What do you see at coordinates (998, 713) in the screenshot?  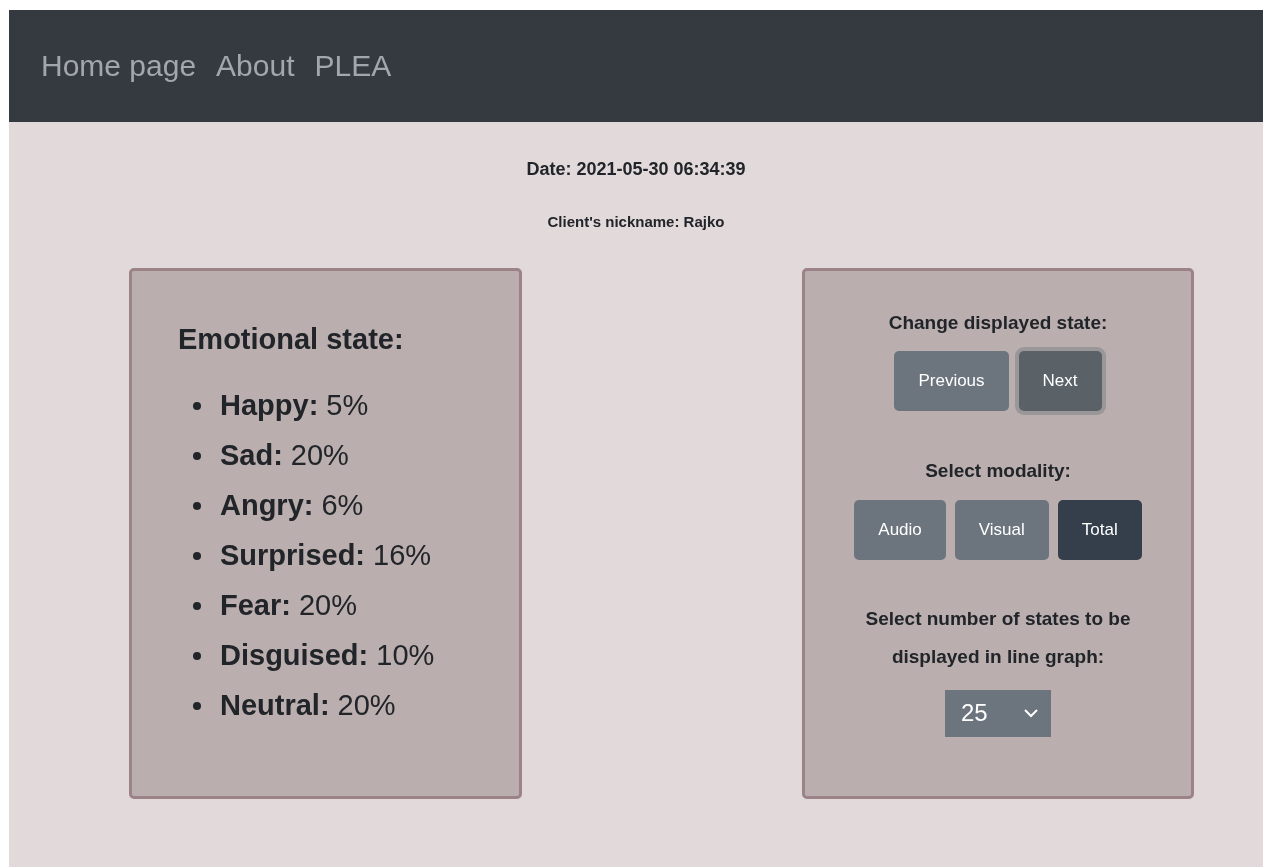 I see `count-select: 25` at bounding box center [998, 713].